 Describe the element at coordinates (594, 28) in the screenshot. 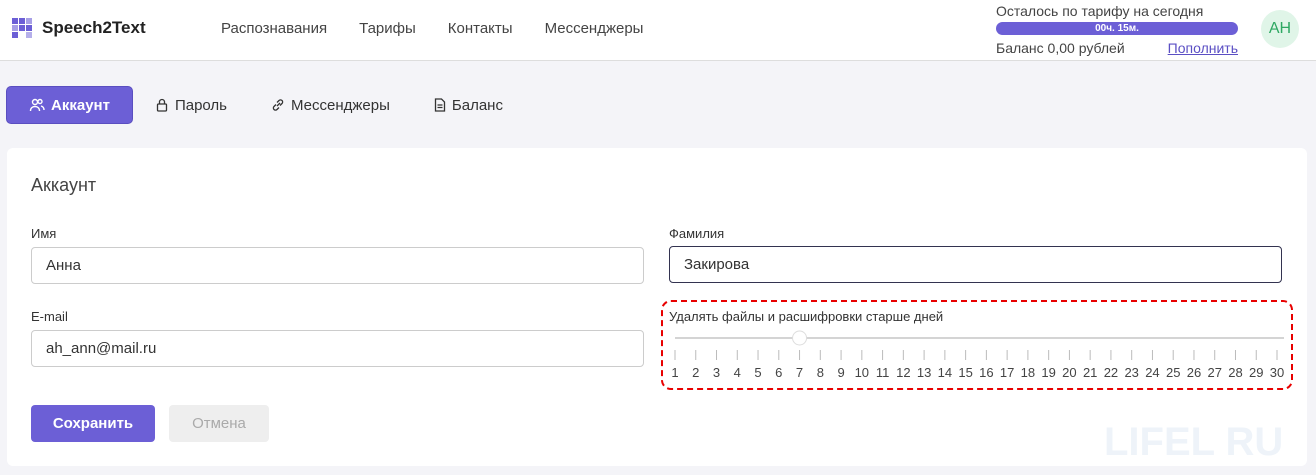

I see `nav-messengers: Мессенджеры` at that location.